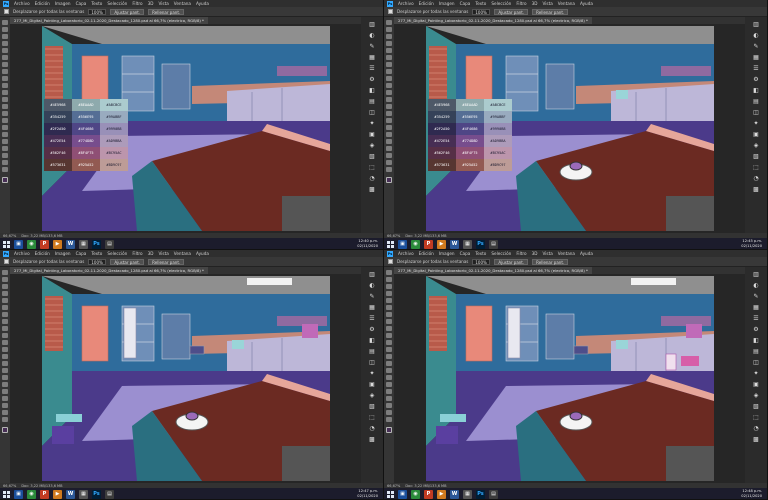 This screenshot has height=500, width=768. I want to click on panel-icon: ◈, so click(756, 146).